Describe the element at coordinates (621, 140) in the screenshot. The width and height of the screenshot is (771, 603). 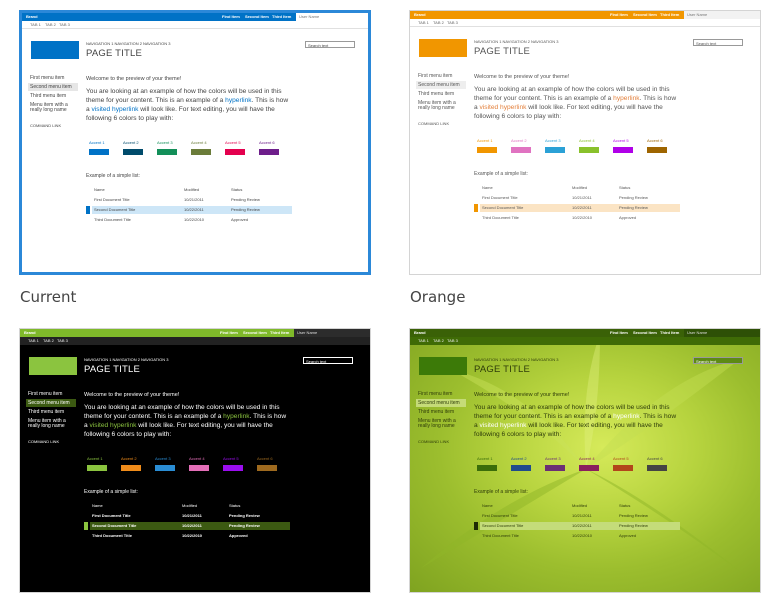
I see `accent-label: Accent 5` at that location.